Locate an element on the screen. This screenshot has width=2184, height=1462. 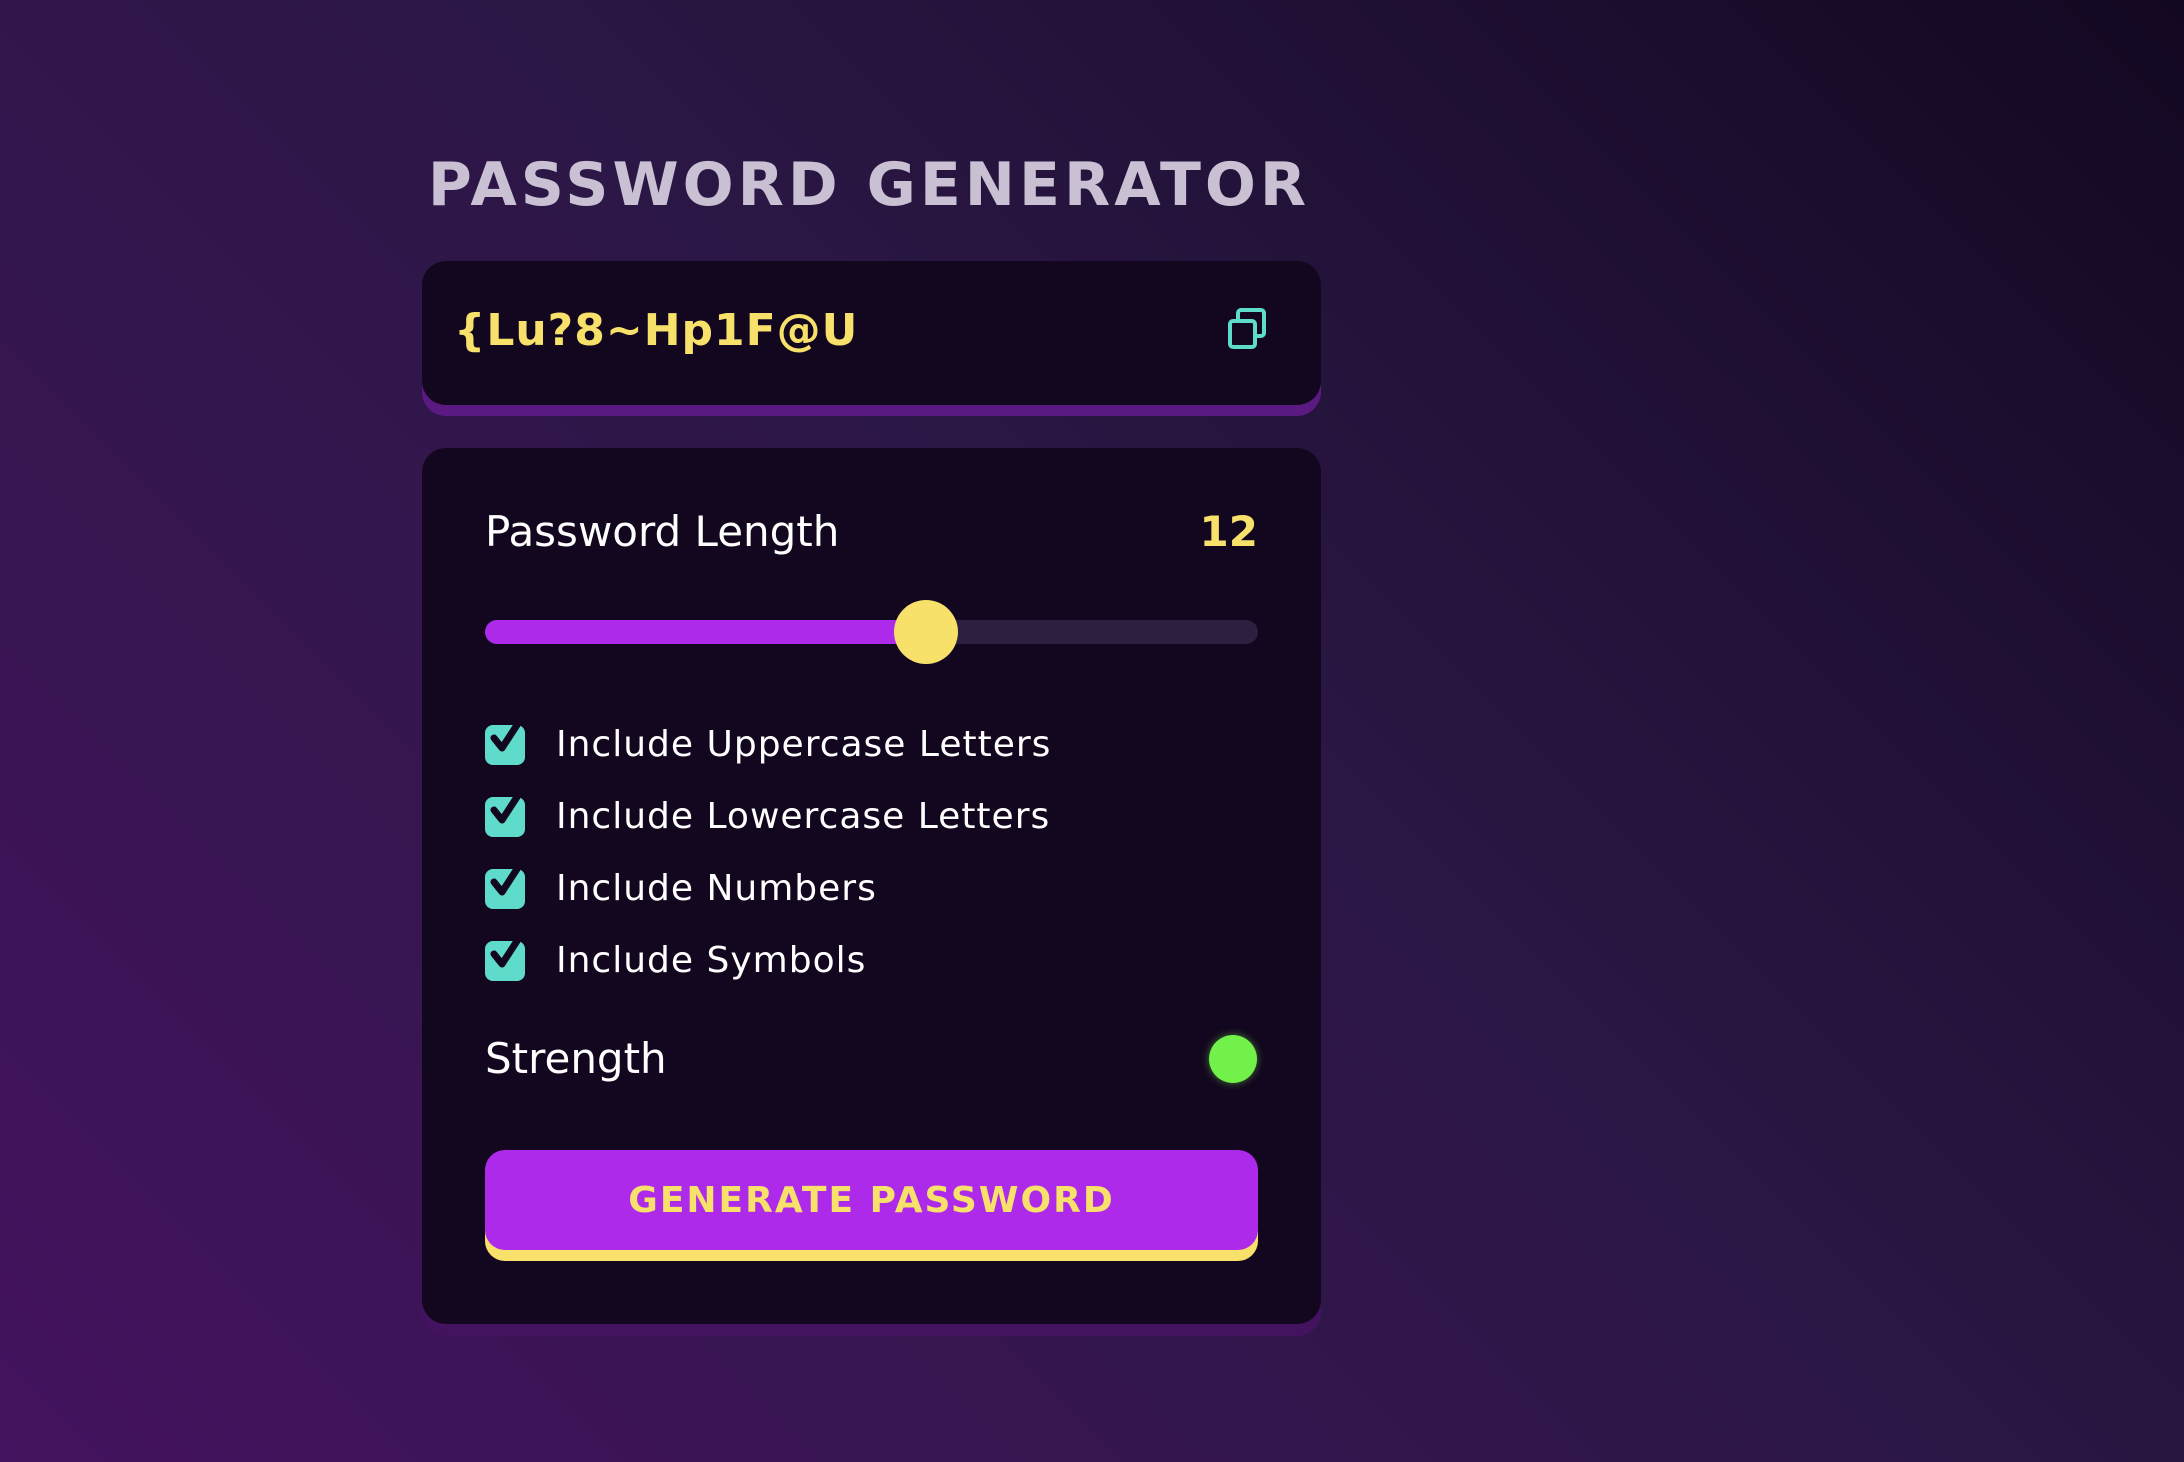
lowercase-checkbox is located at coordinates (505, 815).